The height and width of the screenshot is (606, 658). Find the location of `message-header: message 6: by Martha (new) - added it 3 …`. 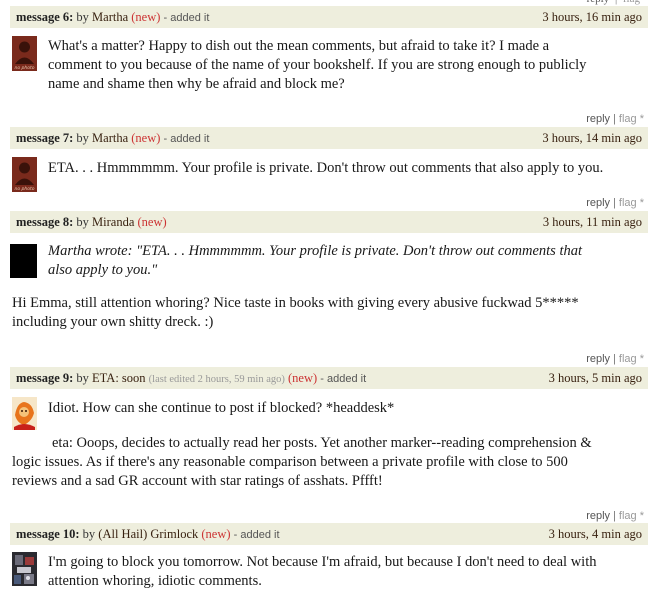

message-header: message 6: by Martha (new) - added it 3 … is located at coordinates (329, 17).